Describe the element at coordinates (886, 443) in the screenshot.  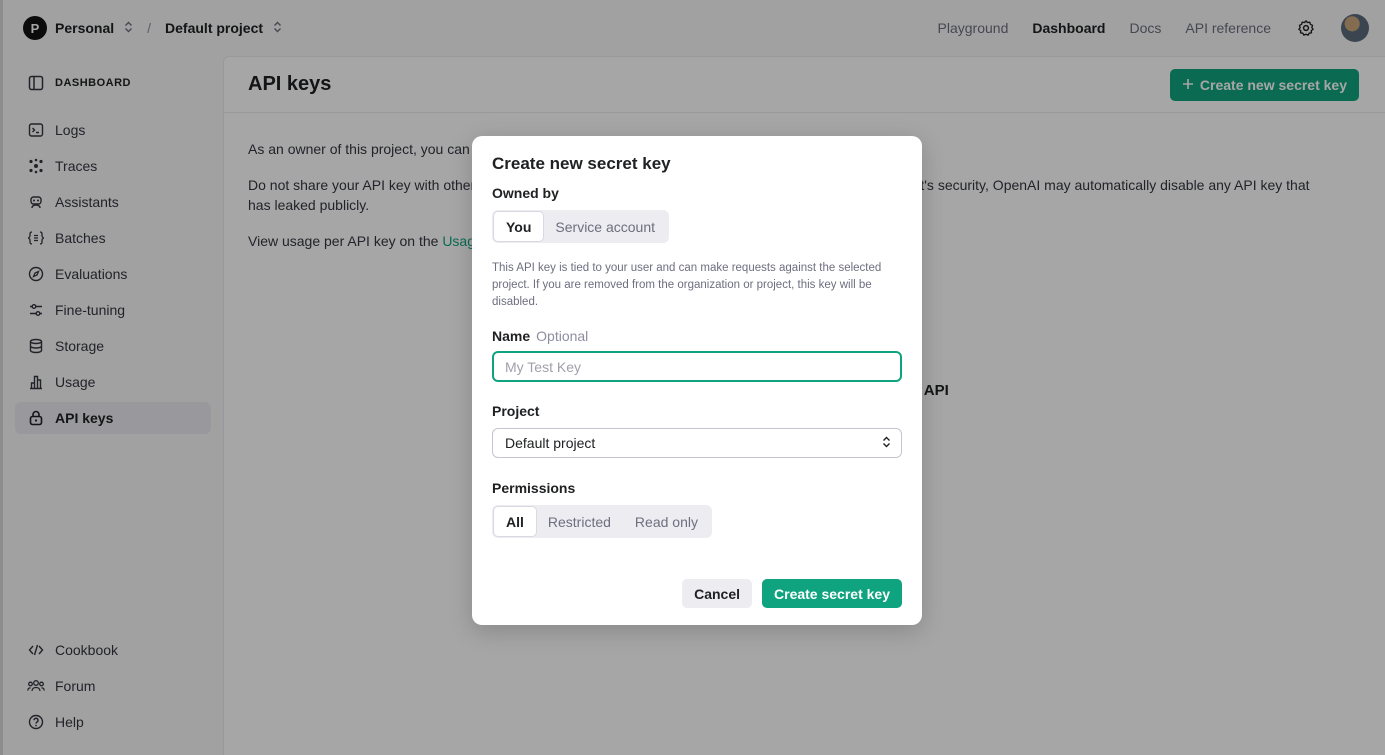
I see `chevron-updown-icon` at that location.